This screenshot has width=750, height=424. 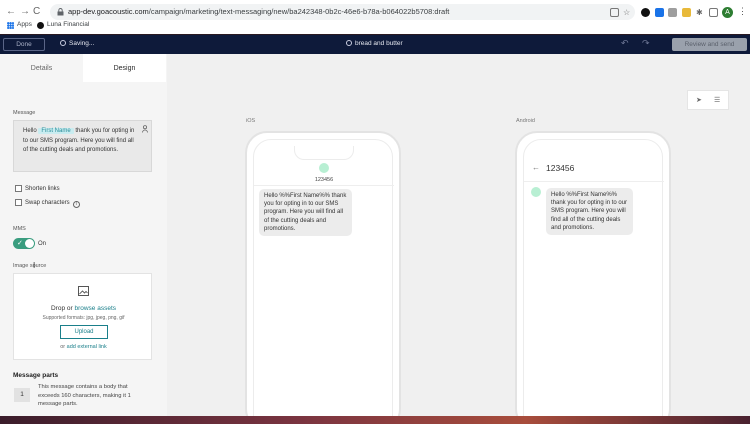 What do you see at coordinates (324, 153) in the screenshot?
I see `phone-notch` at bounding box center [324, 153].